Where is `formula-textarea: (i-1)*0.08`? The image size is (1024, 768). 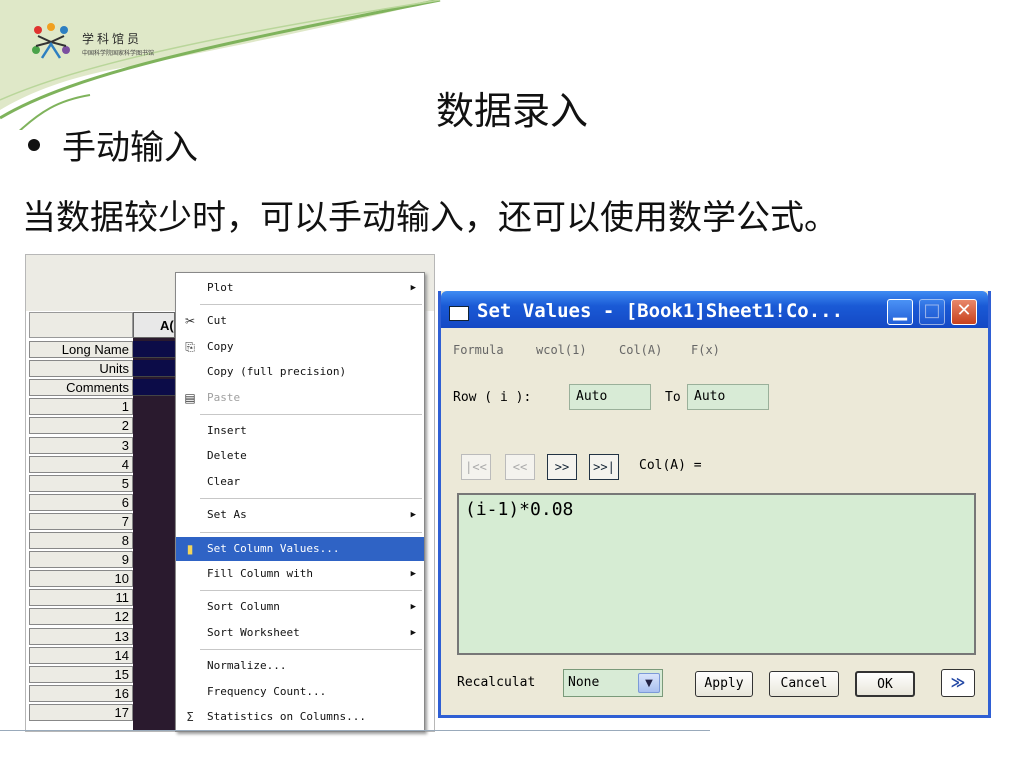
formula-textarea: (i-1)*0.08 is located at coordinates (716, 574).